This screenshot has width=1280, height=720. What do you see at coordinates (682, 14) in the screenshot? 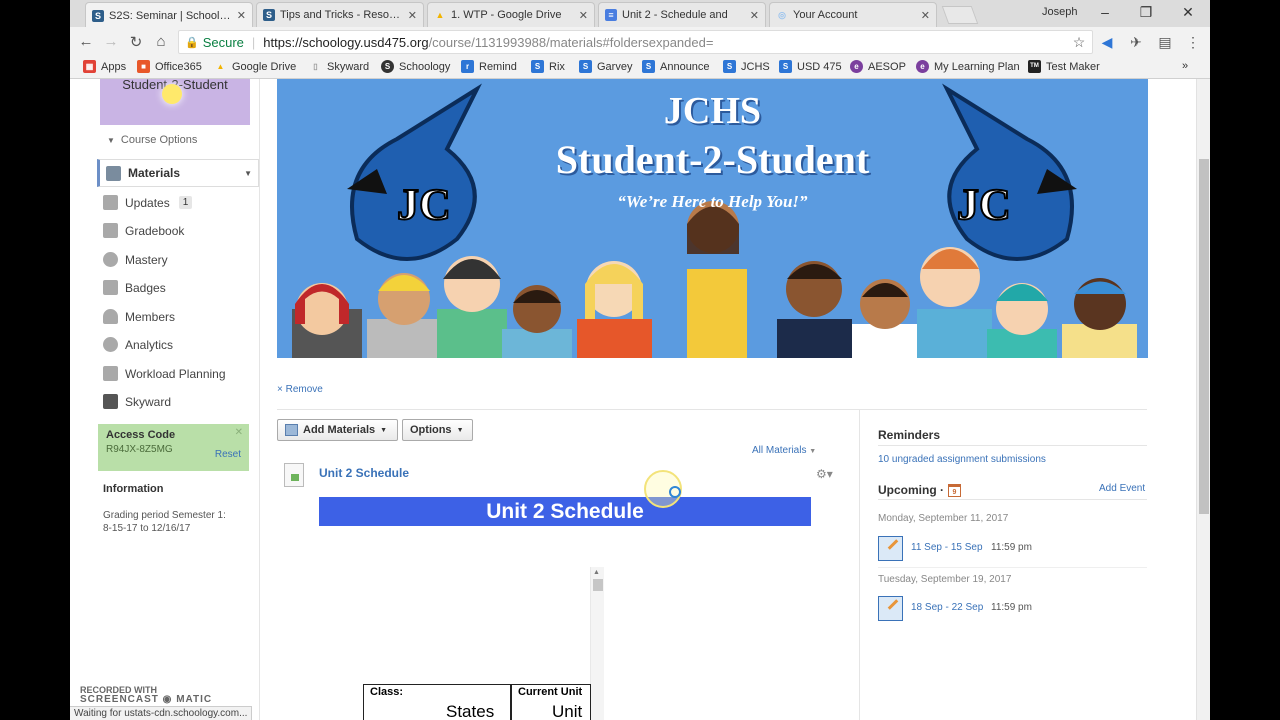
I see `tab-unit-2-schedule: ≡ Unit 2 - Schedule and ✕` at bounding box center [682, 14].